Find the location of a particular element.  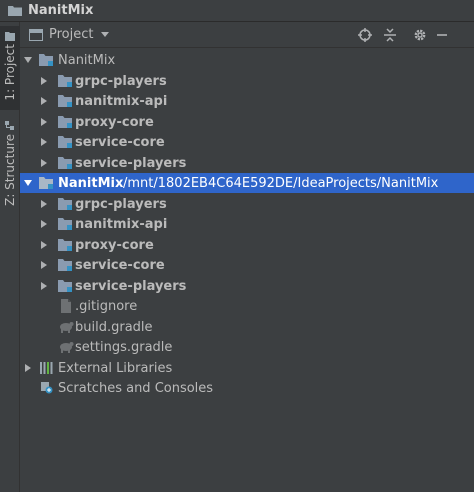

project-panel-header: Project is located at coordinates (247, 35).